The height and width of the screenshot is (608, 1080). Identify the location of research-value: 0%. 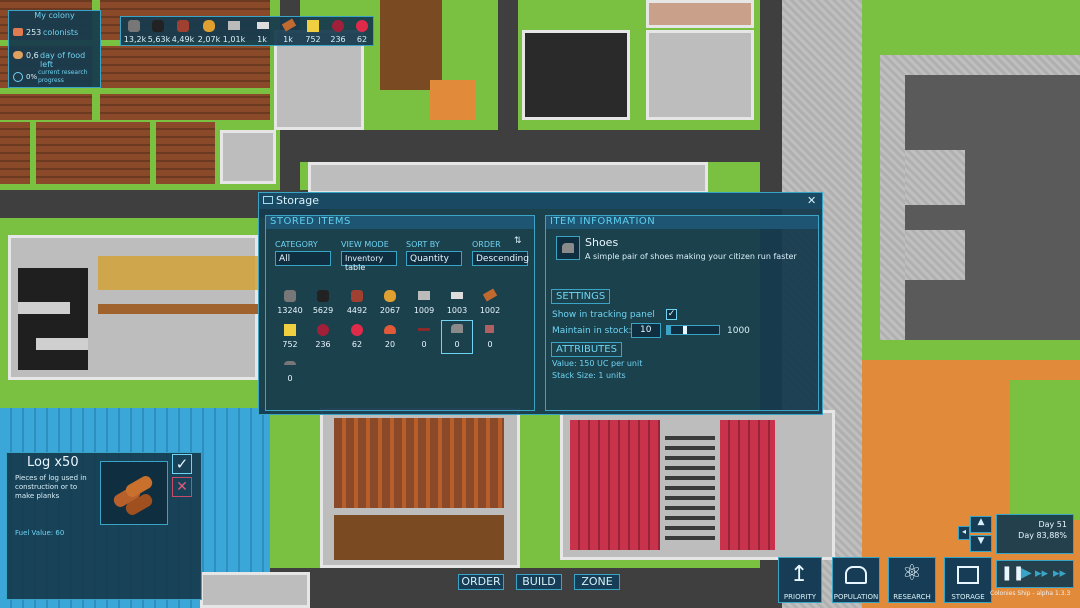
(32, 77).